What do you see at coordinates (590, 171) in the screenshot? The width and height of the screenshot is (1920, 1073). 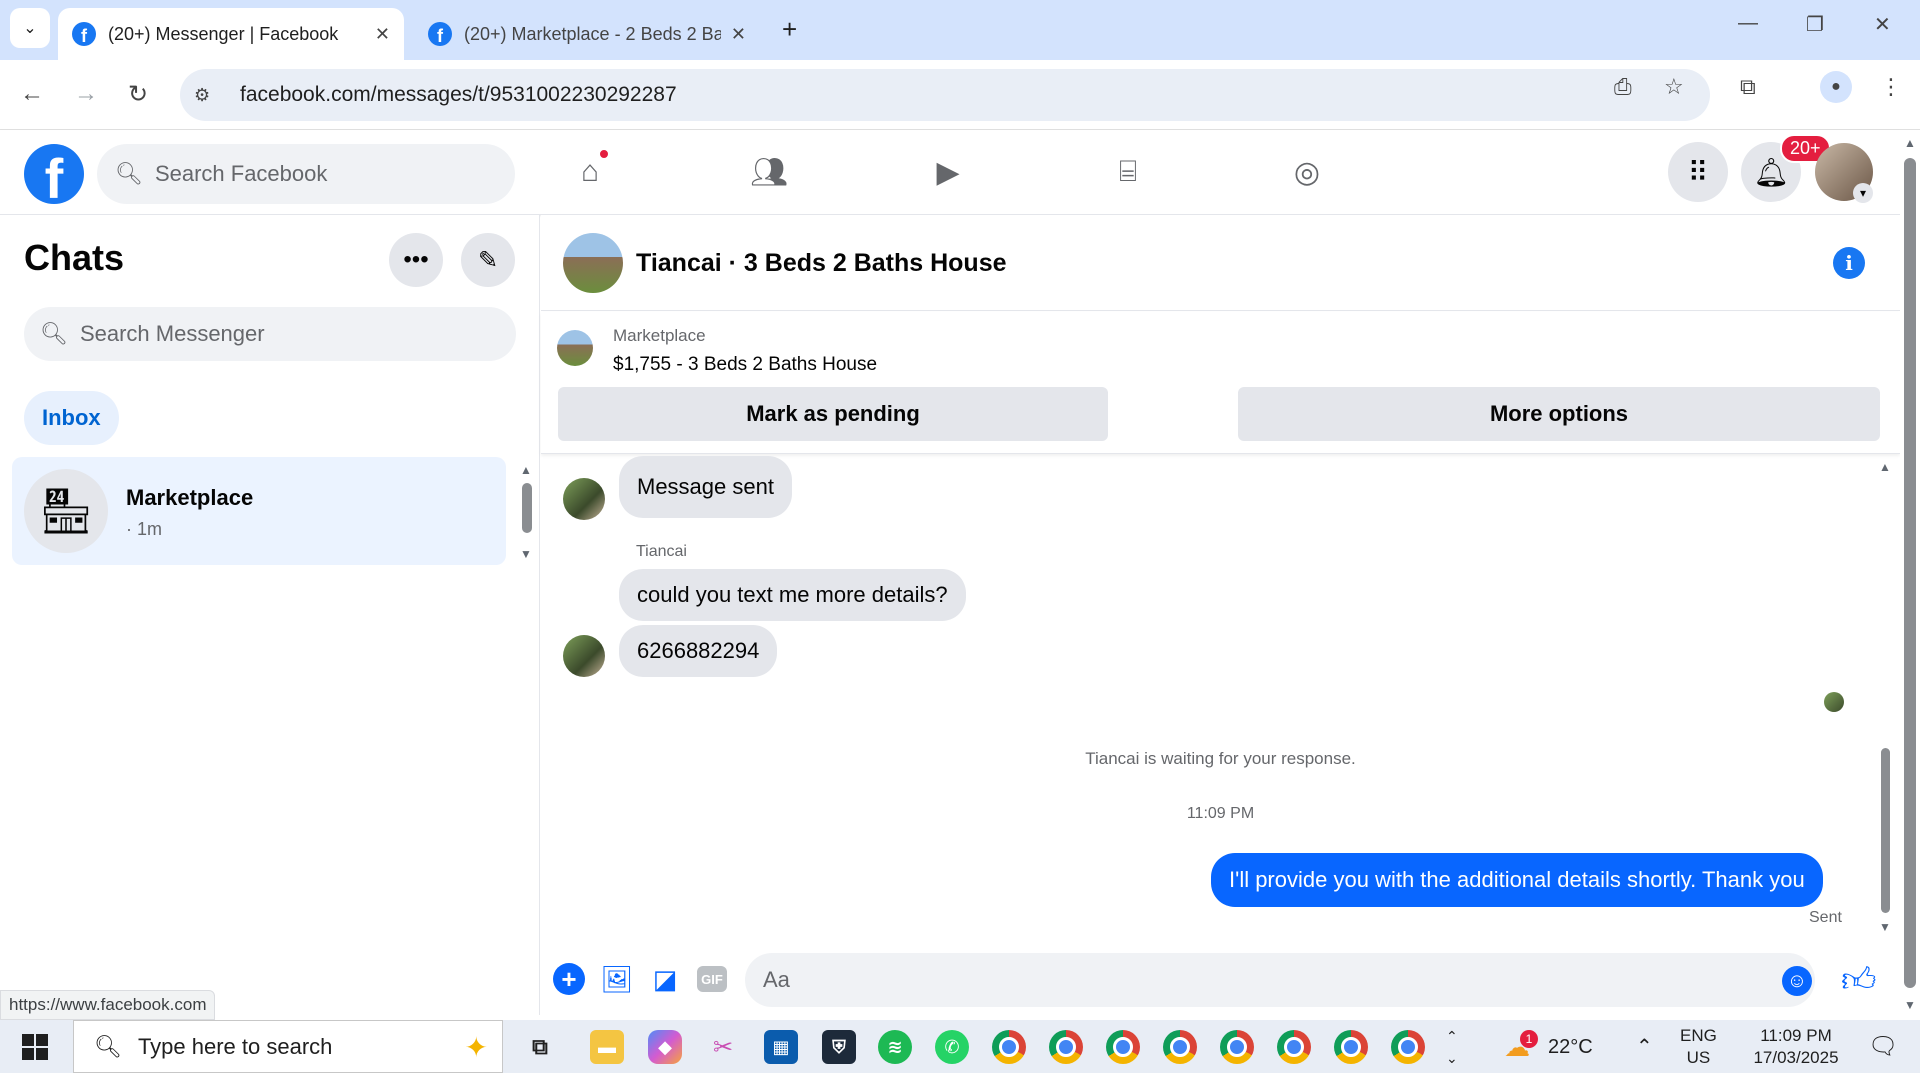 I see `home-icon: ⌂` at bounding box center [590, 171].